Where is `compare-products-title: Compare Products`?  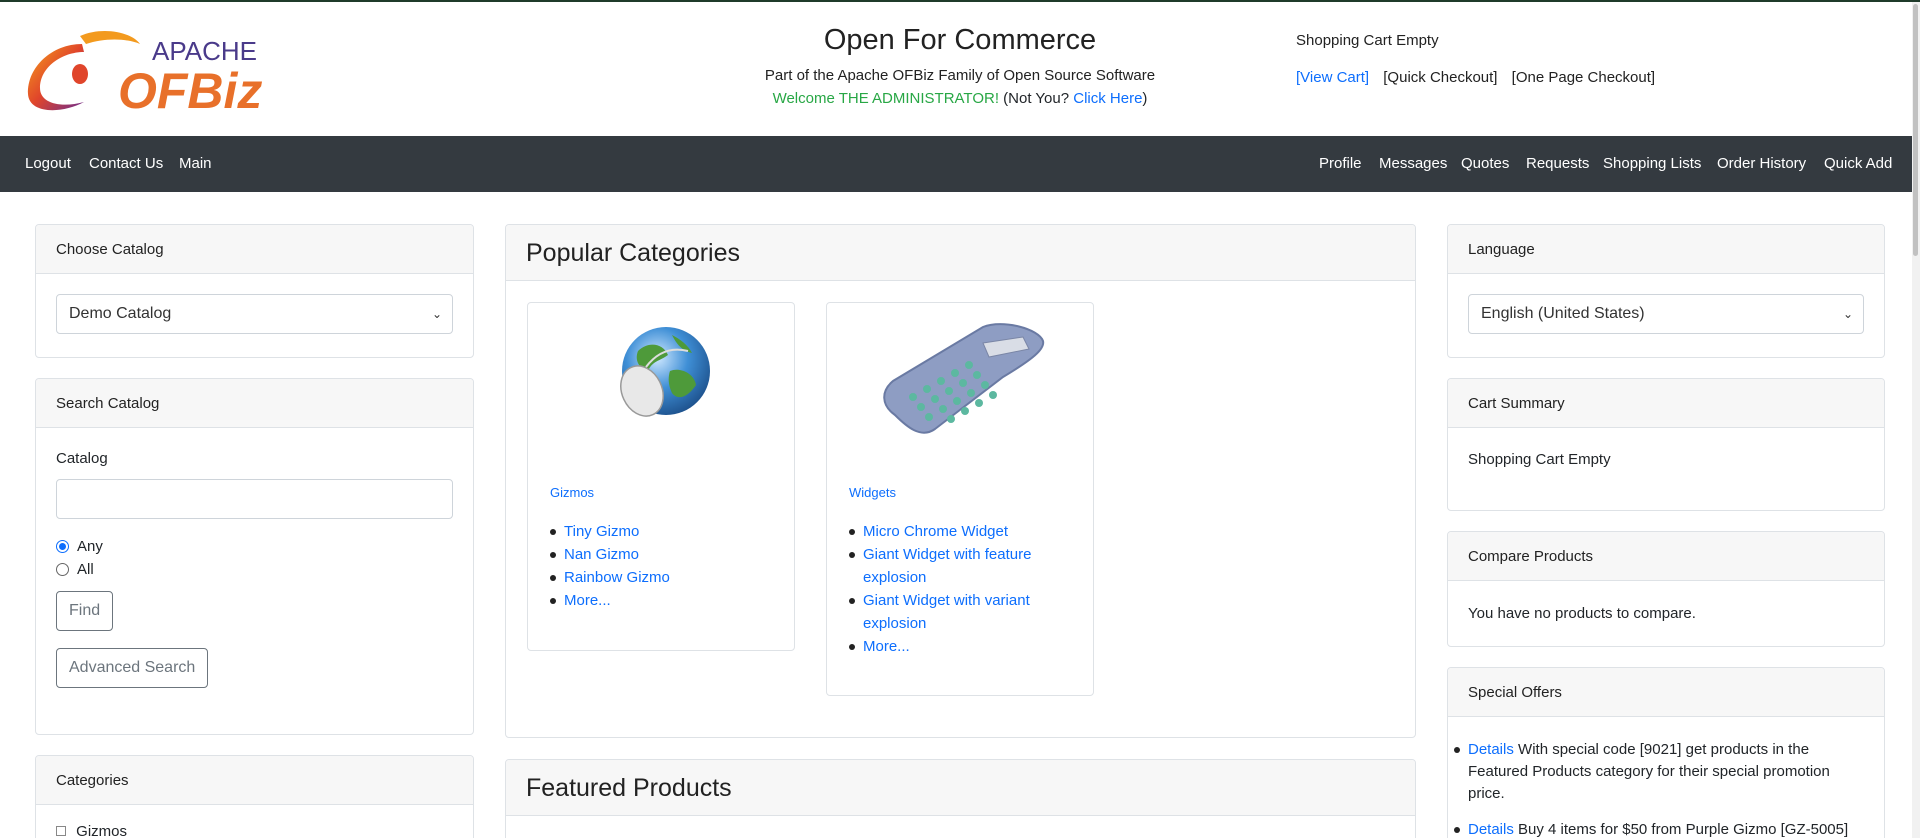 compare-products-title: Compare Products is located at coordinates (1666, 556).